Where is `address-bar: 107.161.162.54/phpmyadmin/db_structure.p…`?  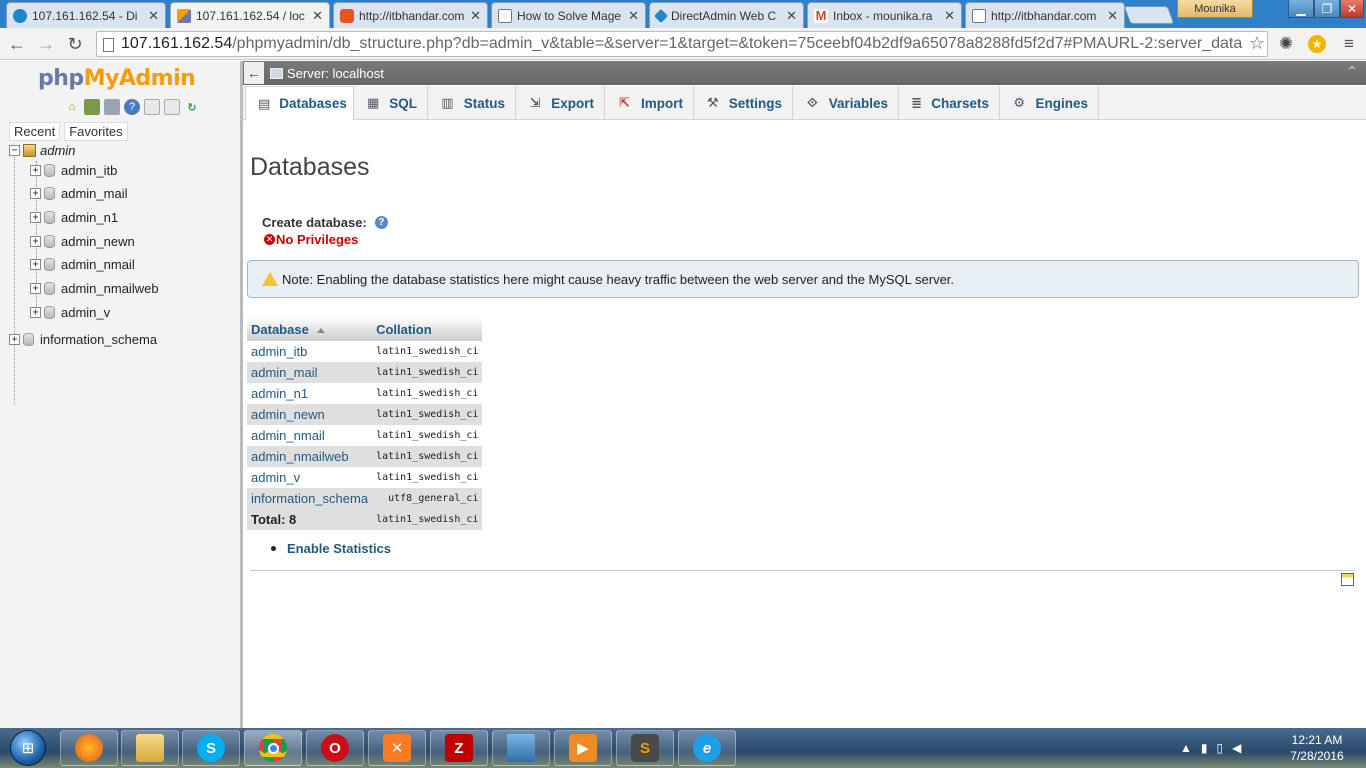
address-bar: 107.161.162.54/phpmyadmin/db_structure.p… is located at coordinates (682, 44).